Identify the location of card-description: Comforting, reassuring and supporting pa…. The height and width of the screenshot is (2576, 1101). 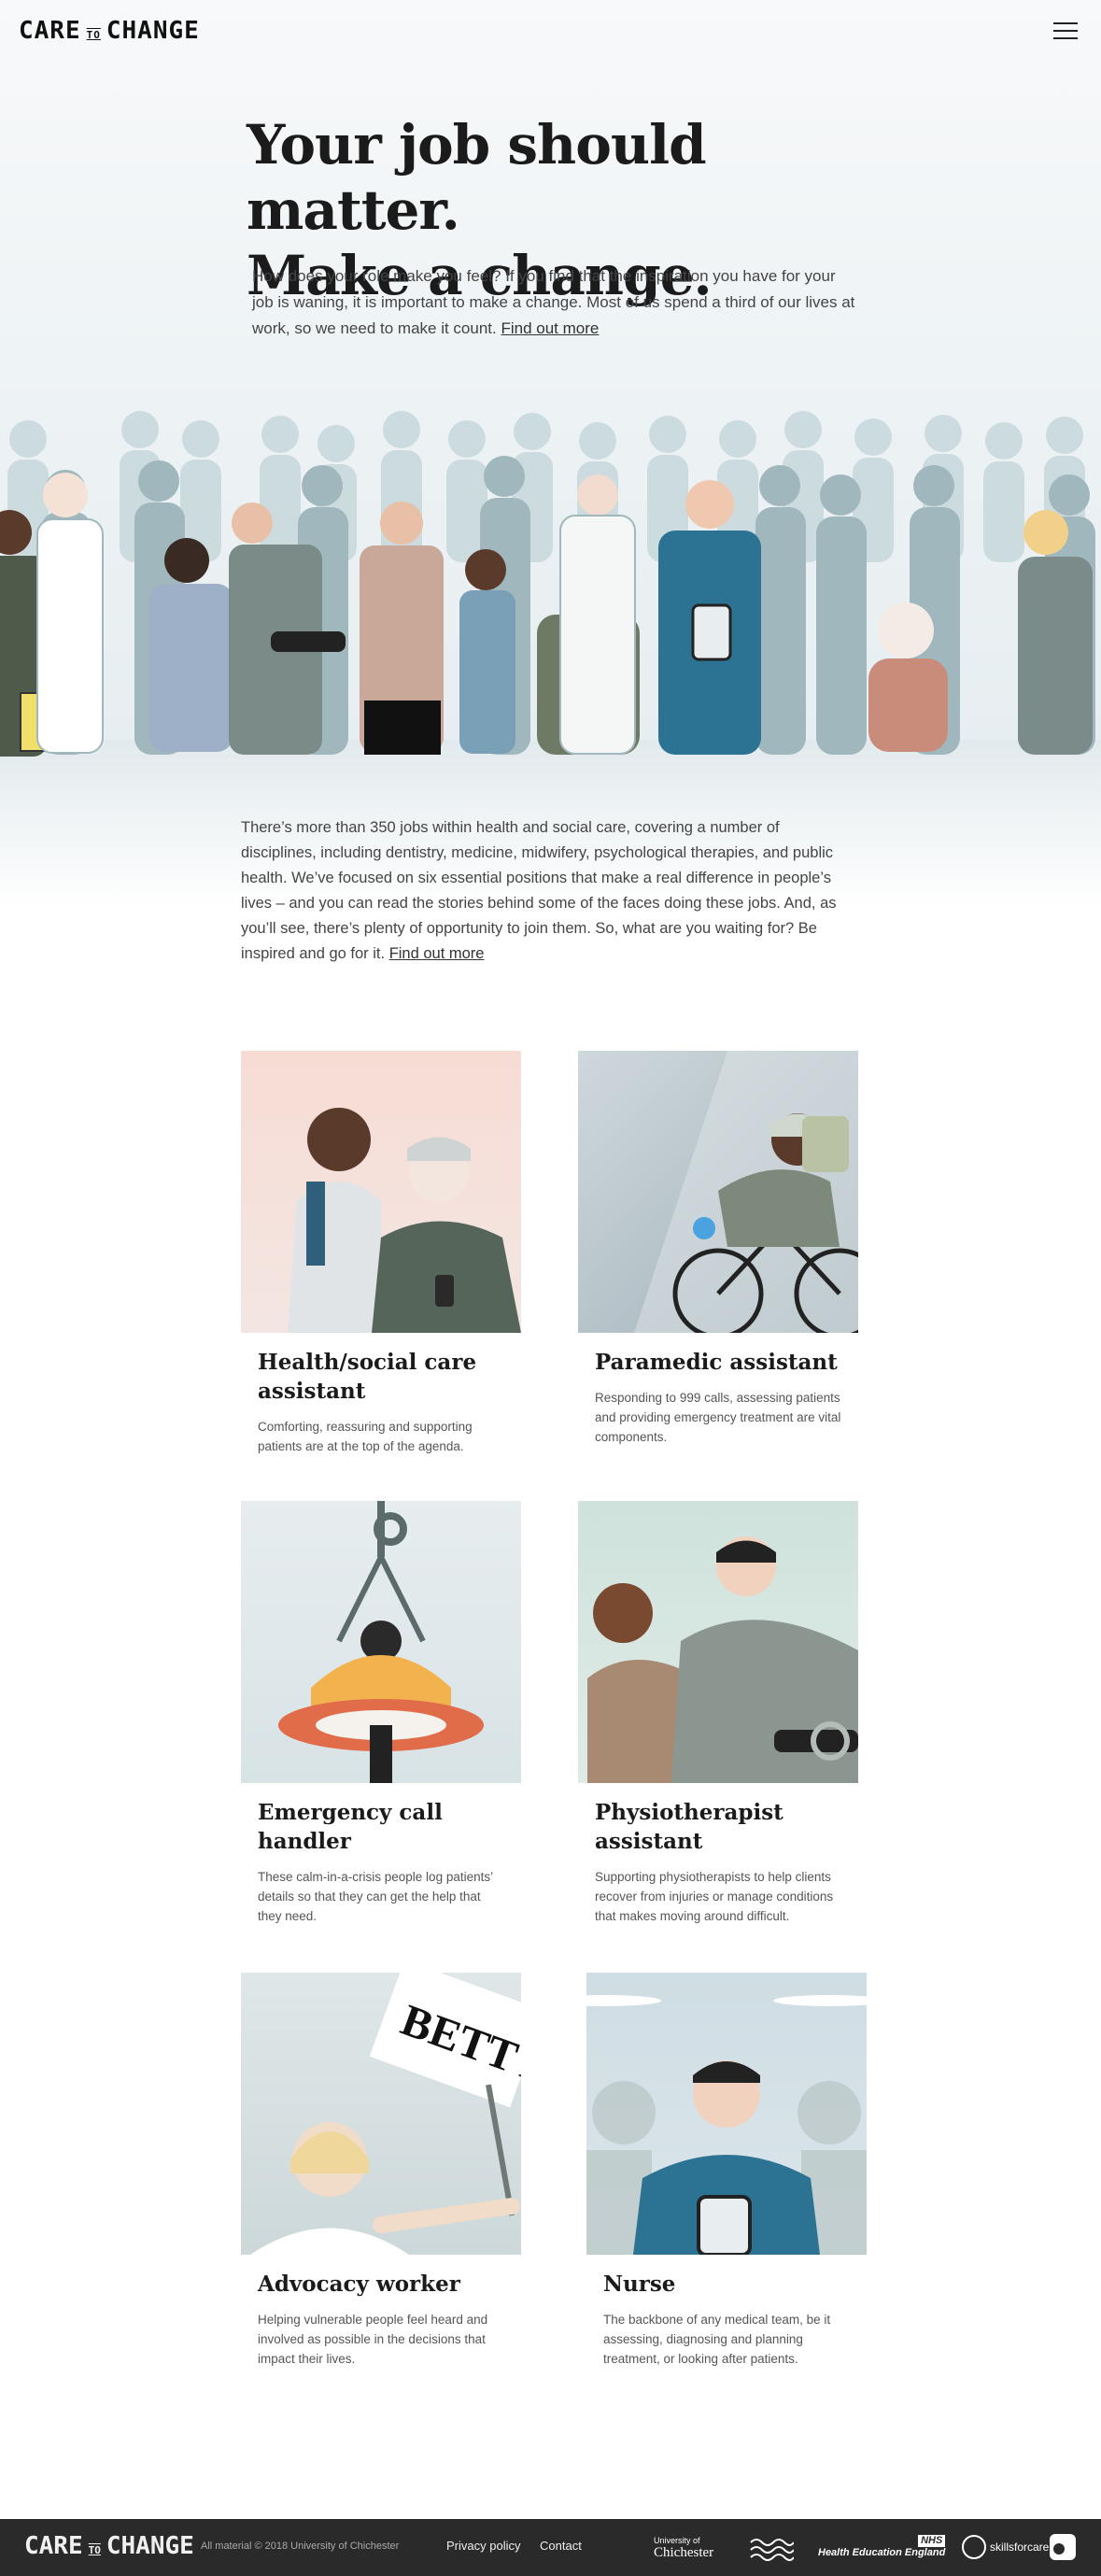
(365, 1436).